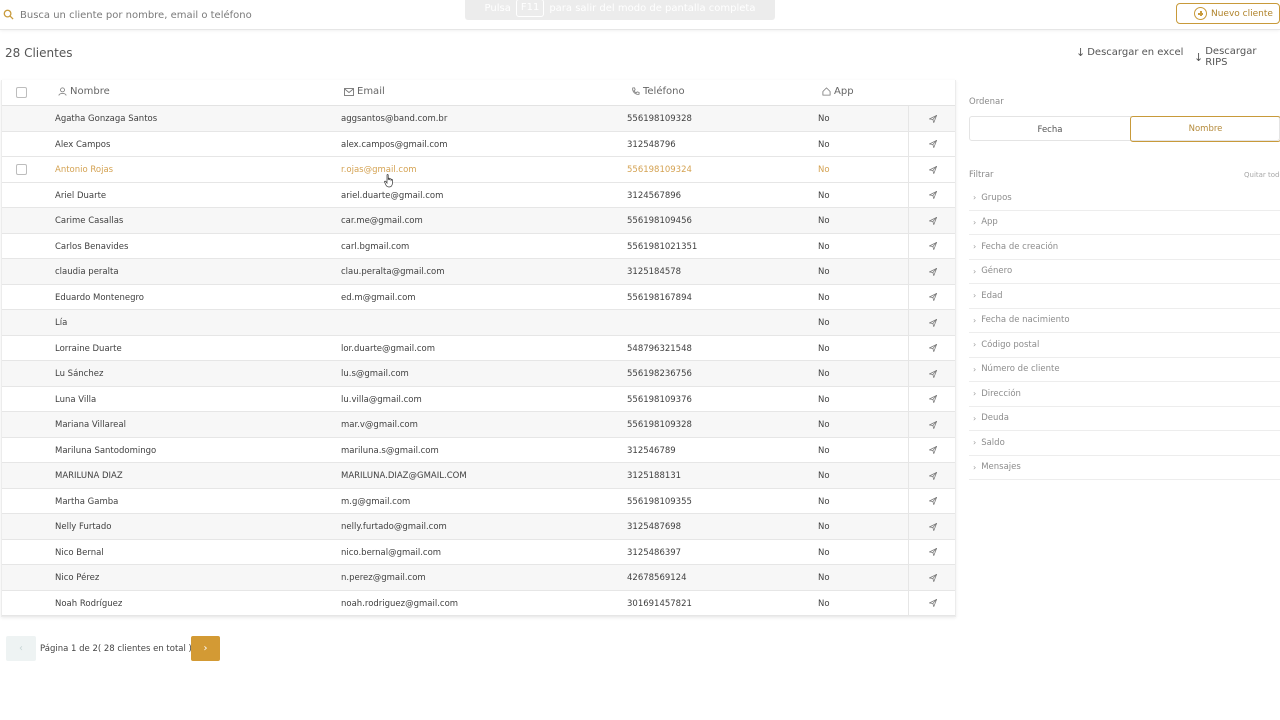  Describe the element at coordinates (84, 91) in the screenshot. I see `column-header-name: Nombre` at that location.